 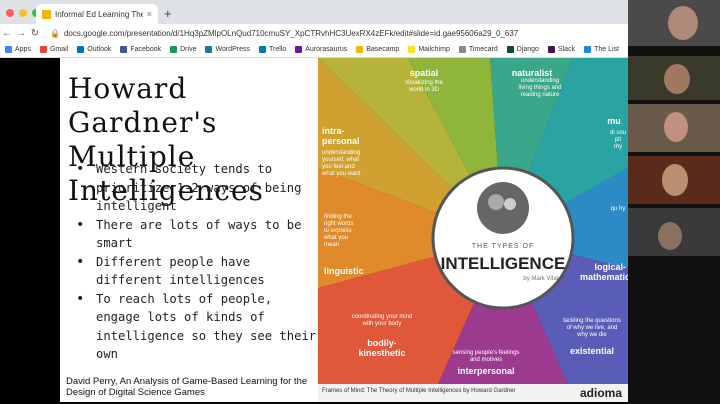 I want to click on timecard-icon, so click(x=462, y=49).